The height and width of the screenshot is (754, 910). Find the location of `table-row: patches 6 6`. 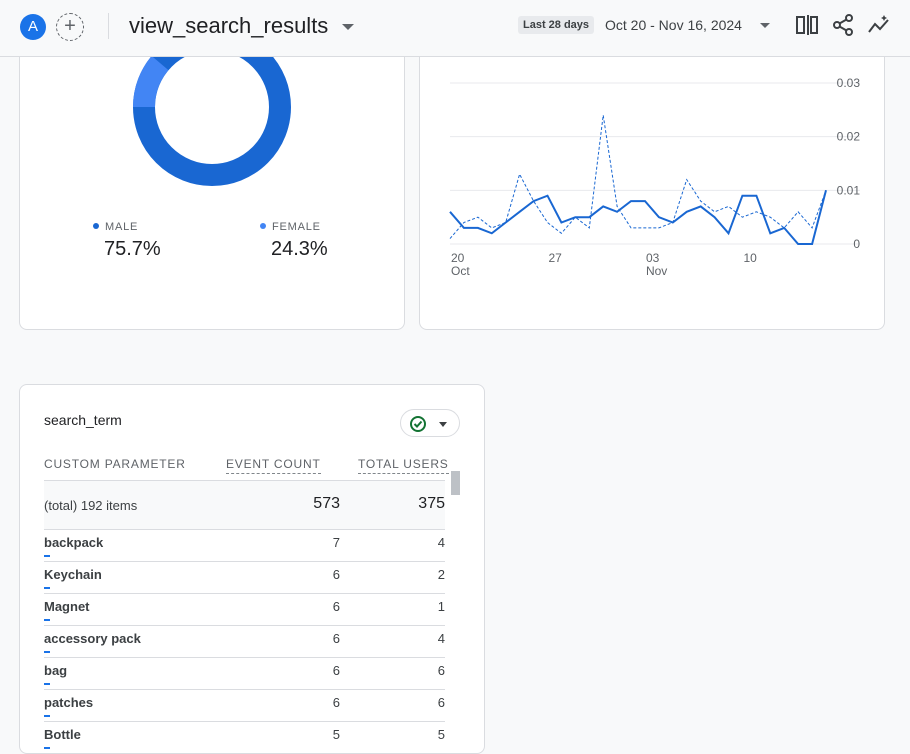

table-row: patches 6 6 is located at coordinates (244, 706).